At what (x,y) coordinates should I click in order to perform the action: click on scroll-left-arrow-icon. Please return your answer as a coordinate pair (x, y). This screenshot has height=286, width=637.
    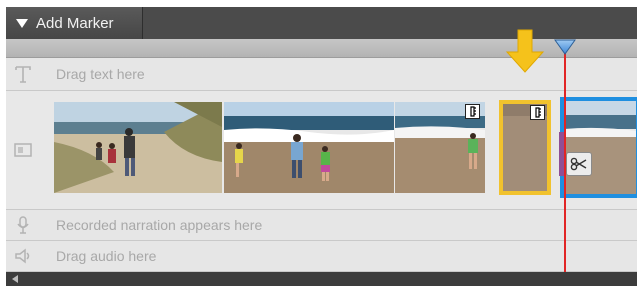
    Looking at the image, I should click on (15, 279).